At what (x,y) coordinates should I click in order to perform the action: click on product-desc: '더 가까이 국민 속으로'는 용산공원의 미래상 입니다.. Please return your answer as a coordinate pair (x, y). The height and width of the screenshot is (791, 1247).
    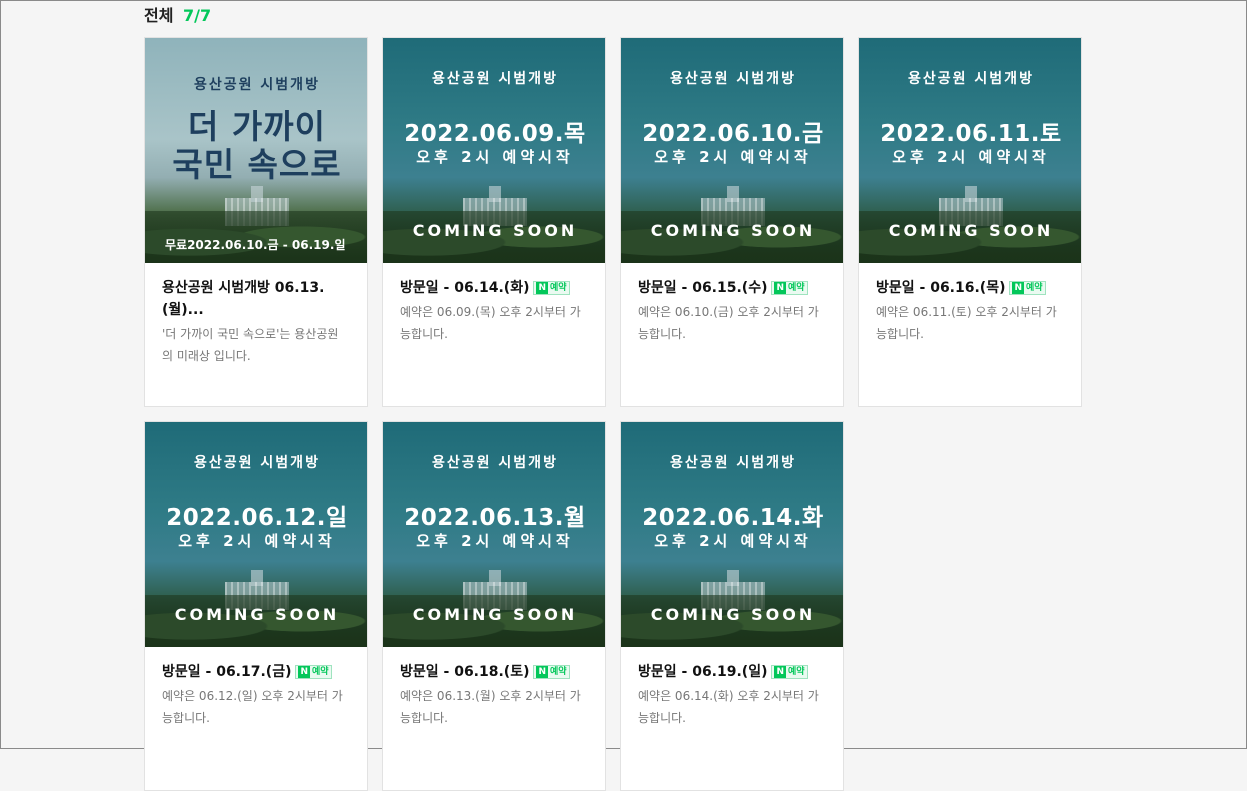
    Looking at the image, I should click on (250, 345).